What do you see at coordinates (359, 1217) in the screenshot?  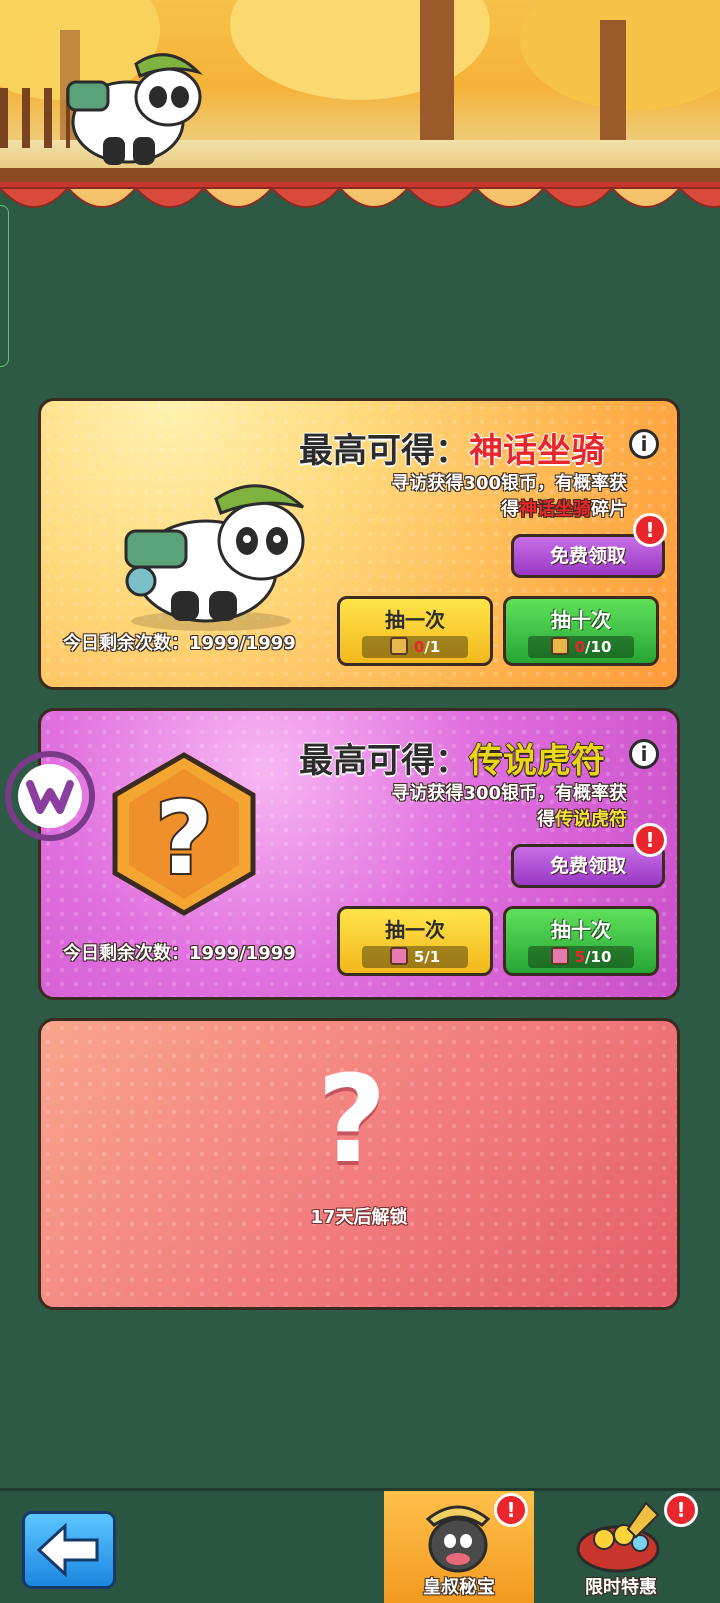 I see `unlock-countdown: 17天后解锁` at bounding box center [359, 1217].